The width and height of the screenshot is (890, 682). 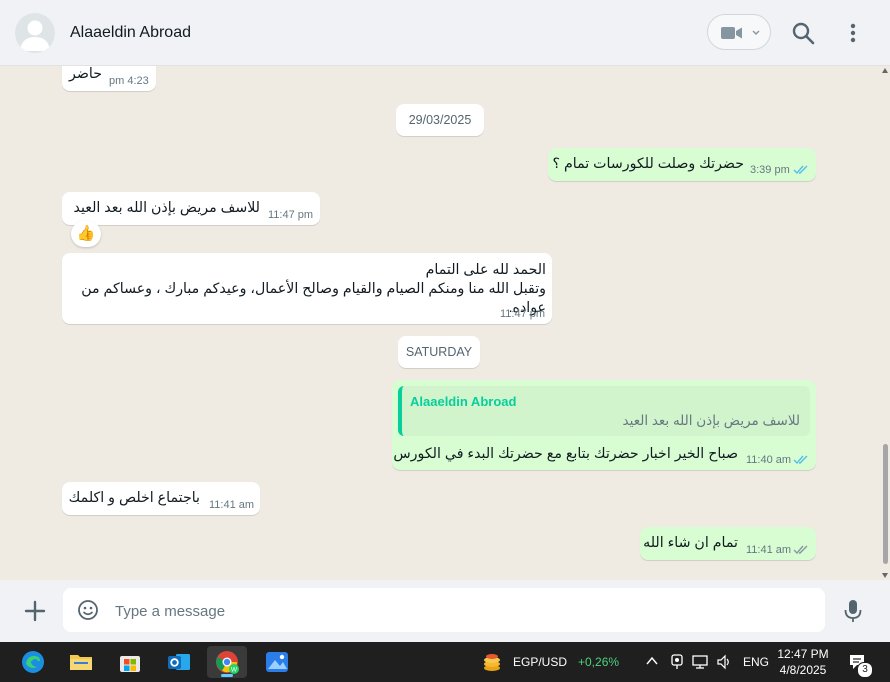 I want to click on plus-icon, so click(x=35, y=611).